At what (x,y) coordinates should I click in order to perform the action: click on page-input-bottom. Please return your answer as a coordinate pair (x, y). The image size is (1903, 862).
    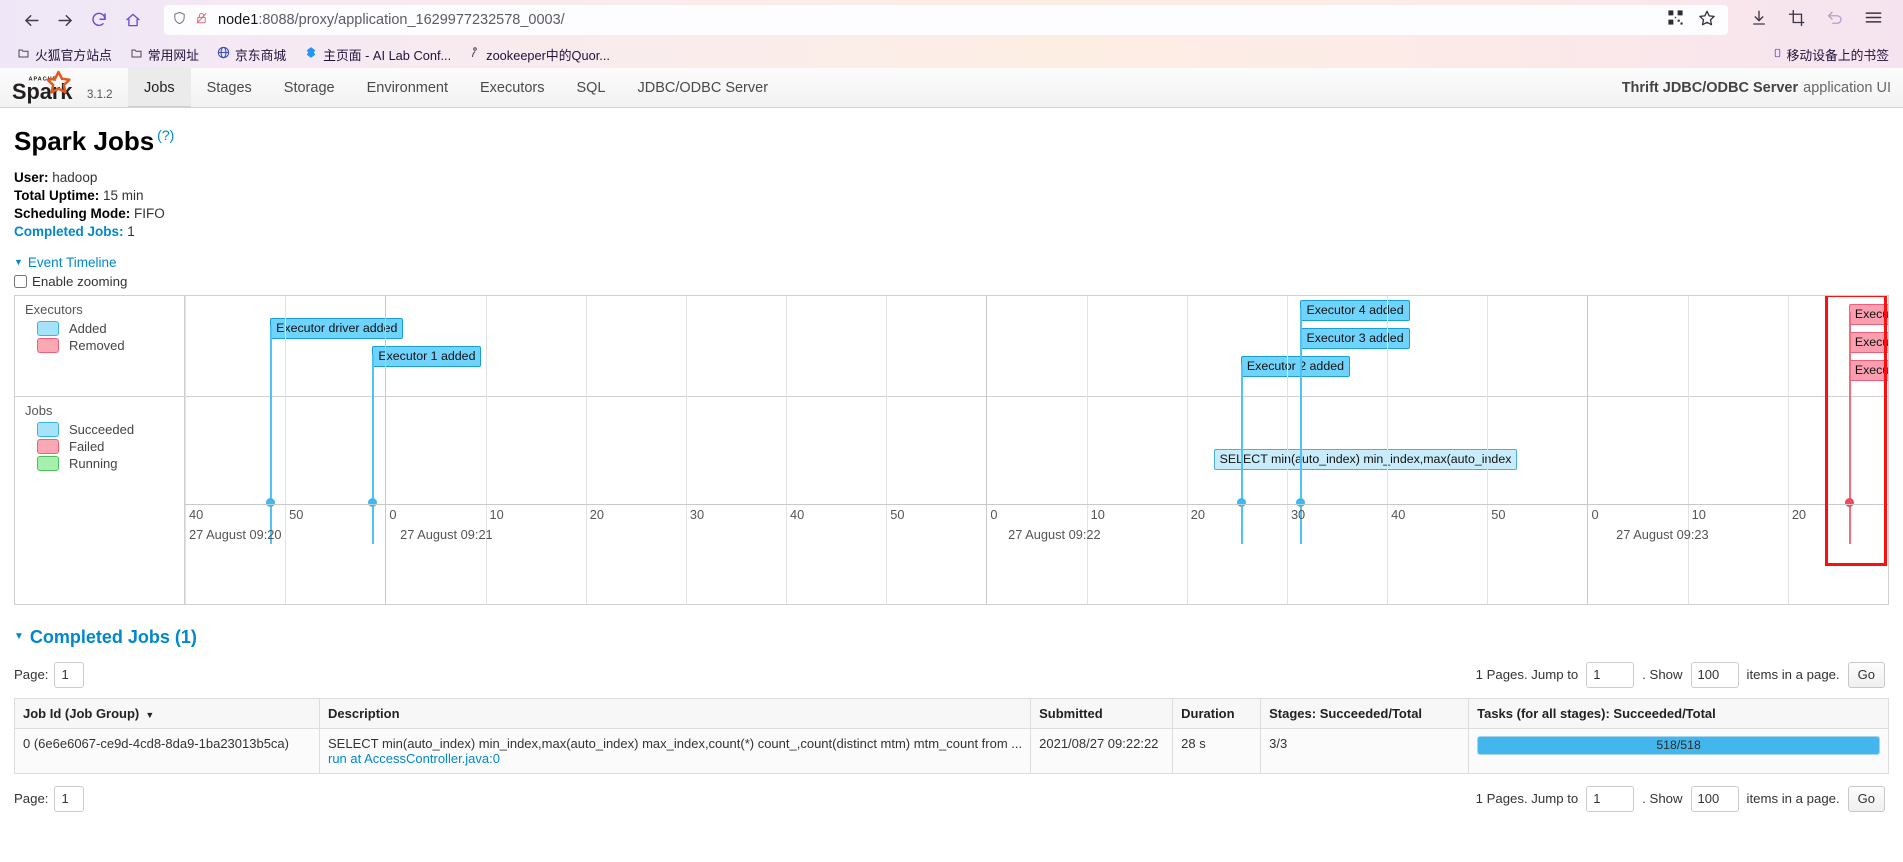
    Looking at the image, I should click on (69, 798).